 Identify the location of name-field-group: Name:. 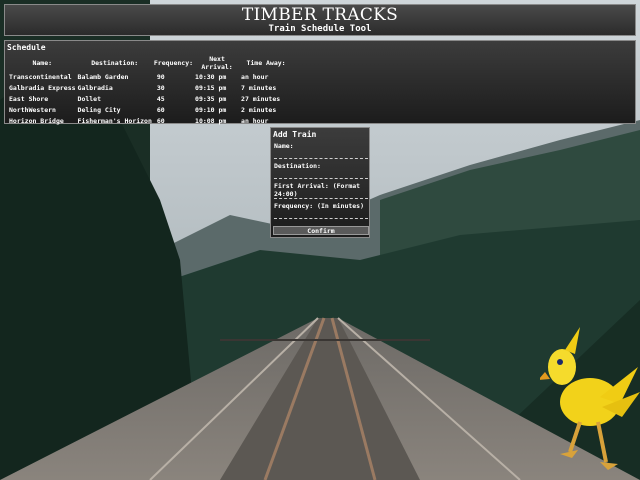
(321, 150).